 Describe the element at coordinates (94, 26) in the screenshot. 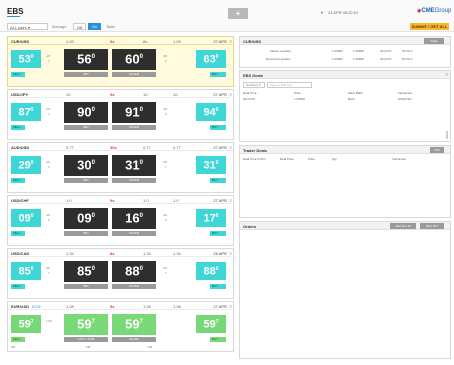

I see `toggle-on-button: On` at that location.